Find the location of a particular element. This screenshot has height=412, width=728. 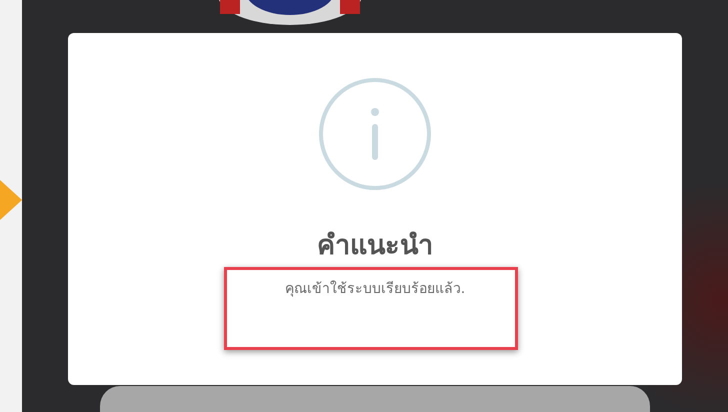

info-icon is located at coordinates (375, 134).